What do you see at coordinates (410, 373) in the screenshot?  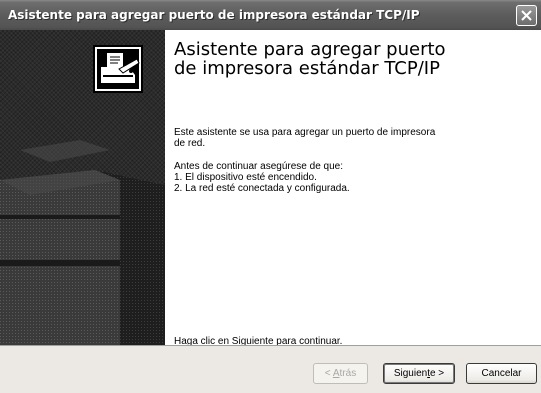 I see `next-label-prefix: Siguien` at bounding box center [410, 373].